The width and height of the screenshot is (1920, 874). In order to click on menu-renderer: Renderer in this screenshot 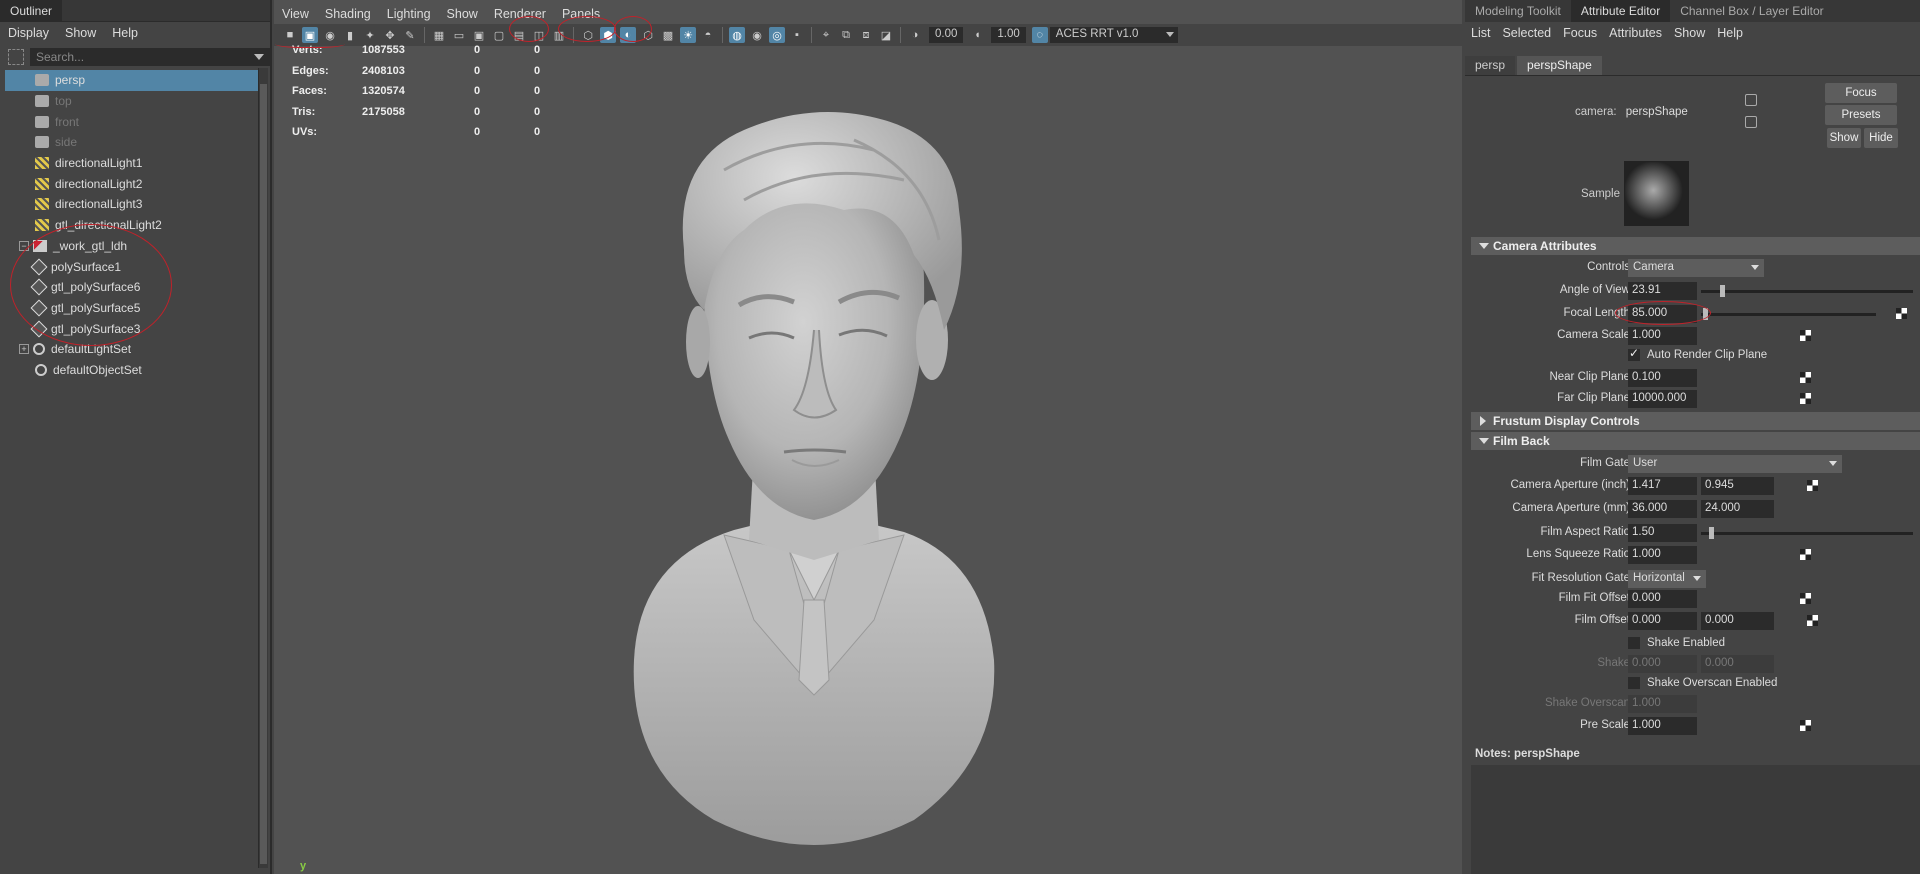, I will do `click(520, 14)`.